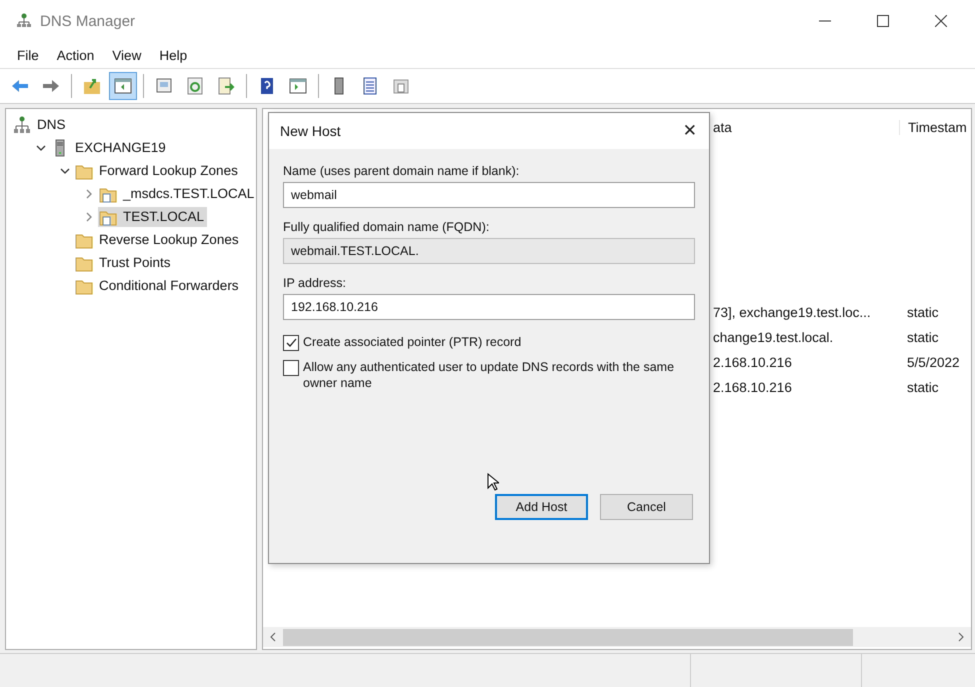 This screenshot has height=687, width=975. Describe the element at coordinates (28, 55) in the screenshot. I see `menu-item: File` at that location.